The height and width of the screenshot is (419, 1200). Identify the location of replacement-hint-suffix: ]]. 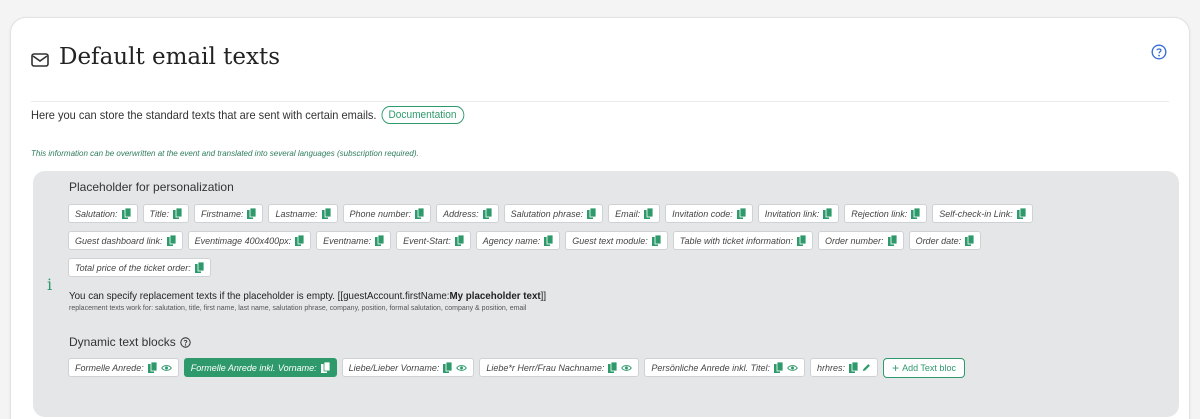
(543, 296).